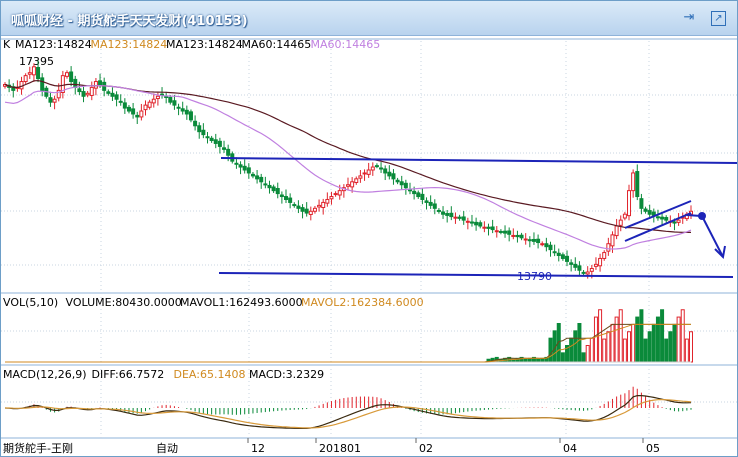 This screenshot has height=457, width=738. Describe the element at coordinates (277, 44) in the screenshot. I see `legend-item: MA60:14465` at that location.